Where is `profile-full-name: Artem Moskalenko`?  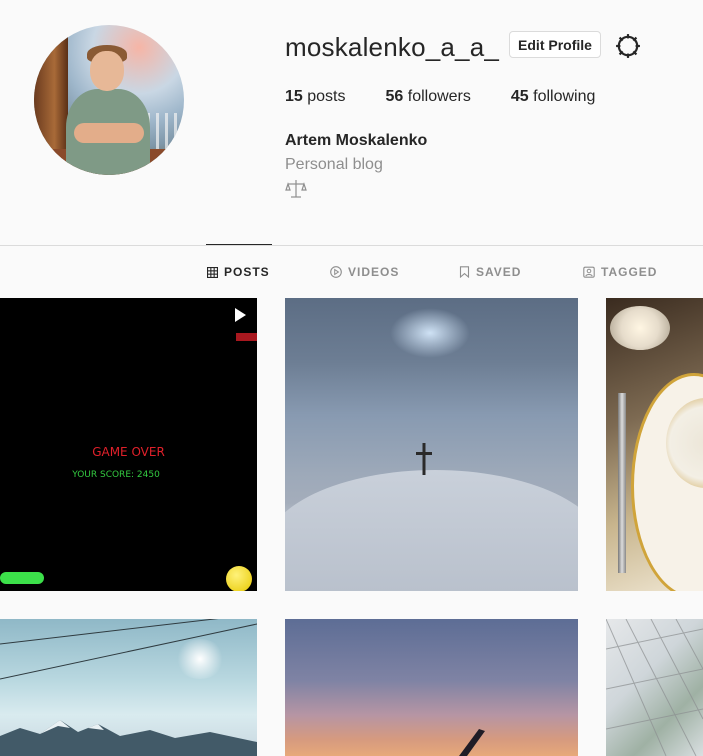
profile-full-name: Artem Moskalenko is located at coordinates (356, 140).